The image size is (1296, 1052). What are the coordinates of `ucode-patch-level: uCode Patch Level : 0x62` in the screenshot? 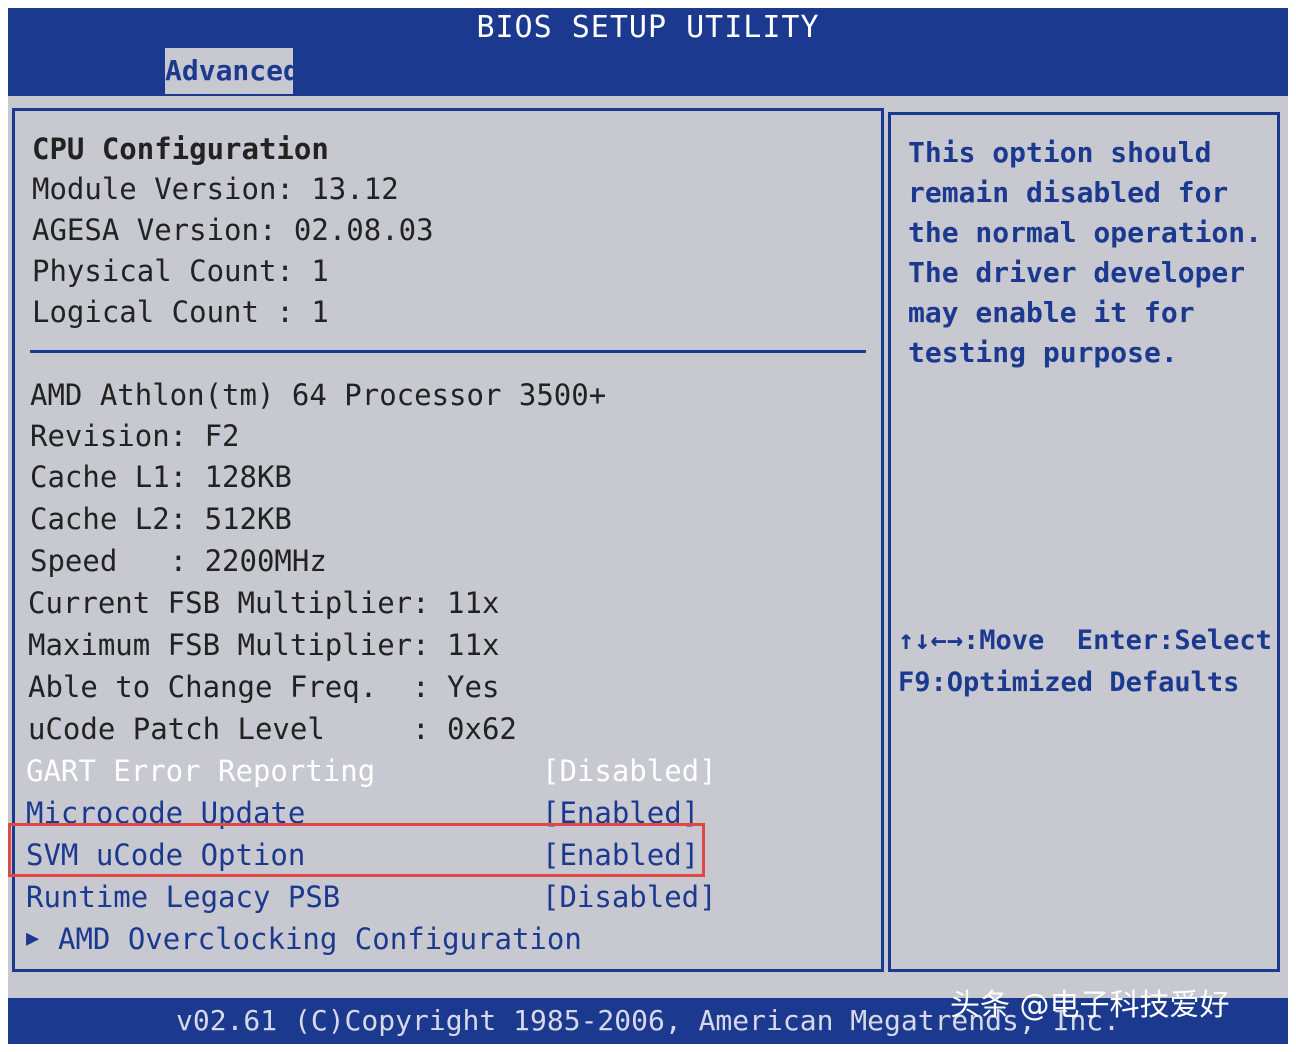 It's located at (272, 729).